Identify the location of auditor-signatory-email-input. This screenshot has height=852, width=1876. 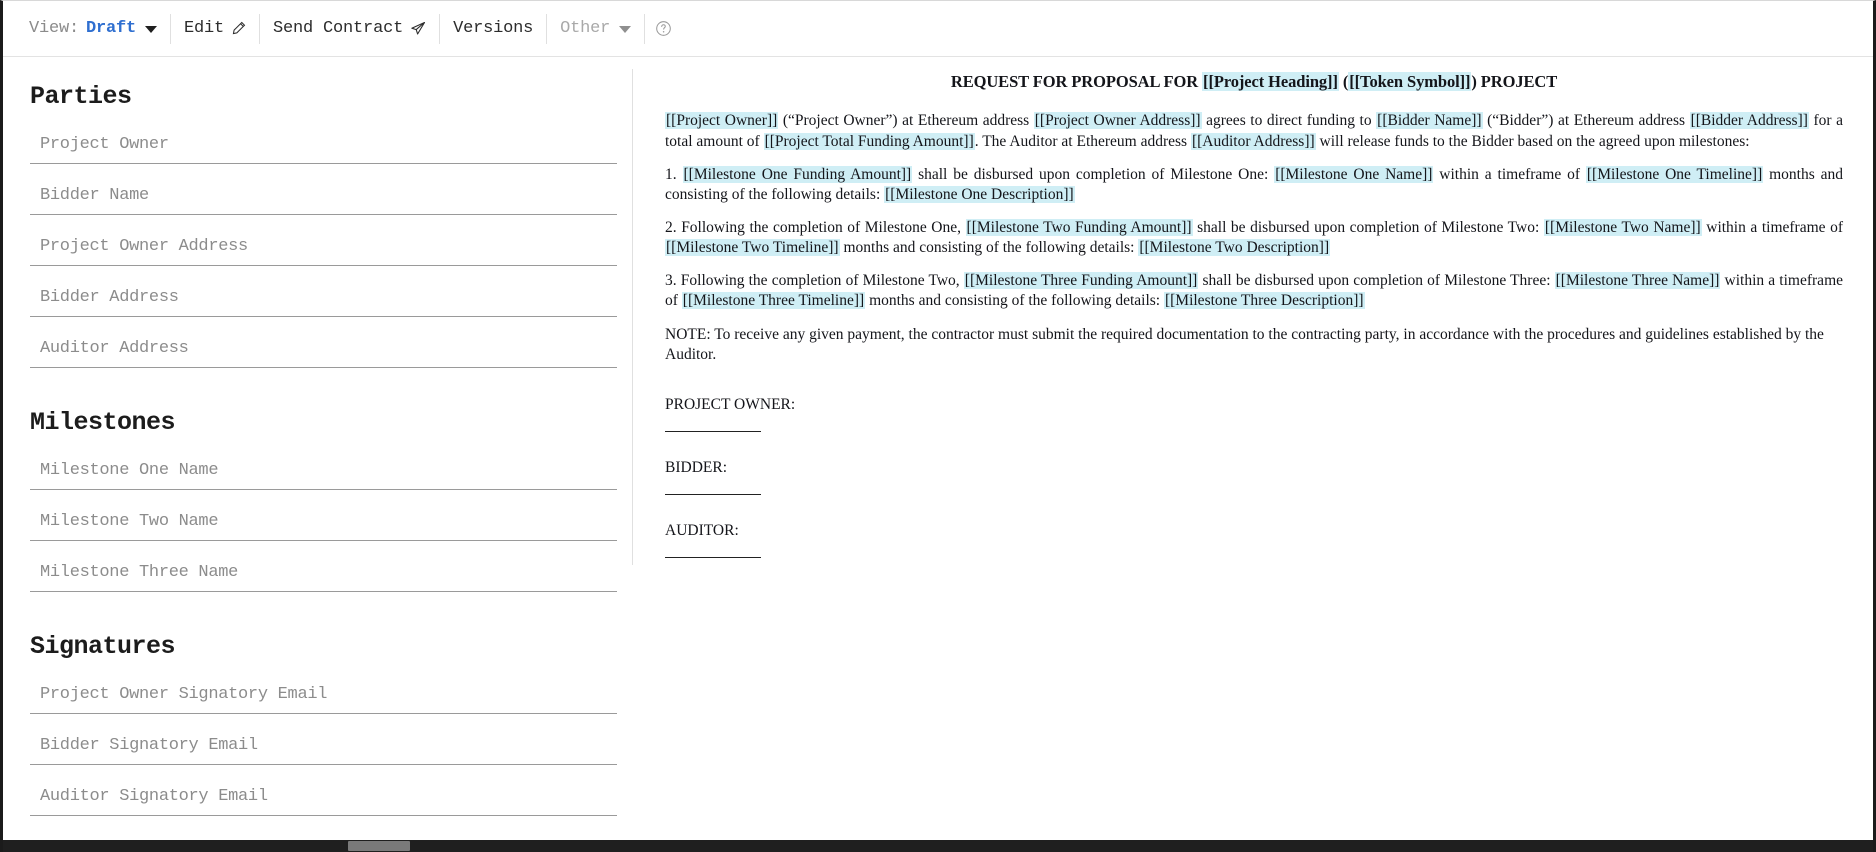
(323, 799).